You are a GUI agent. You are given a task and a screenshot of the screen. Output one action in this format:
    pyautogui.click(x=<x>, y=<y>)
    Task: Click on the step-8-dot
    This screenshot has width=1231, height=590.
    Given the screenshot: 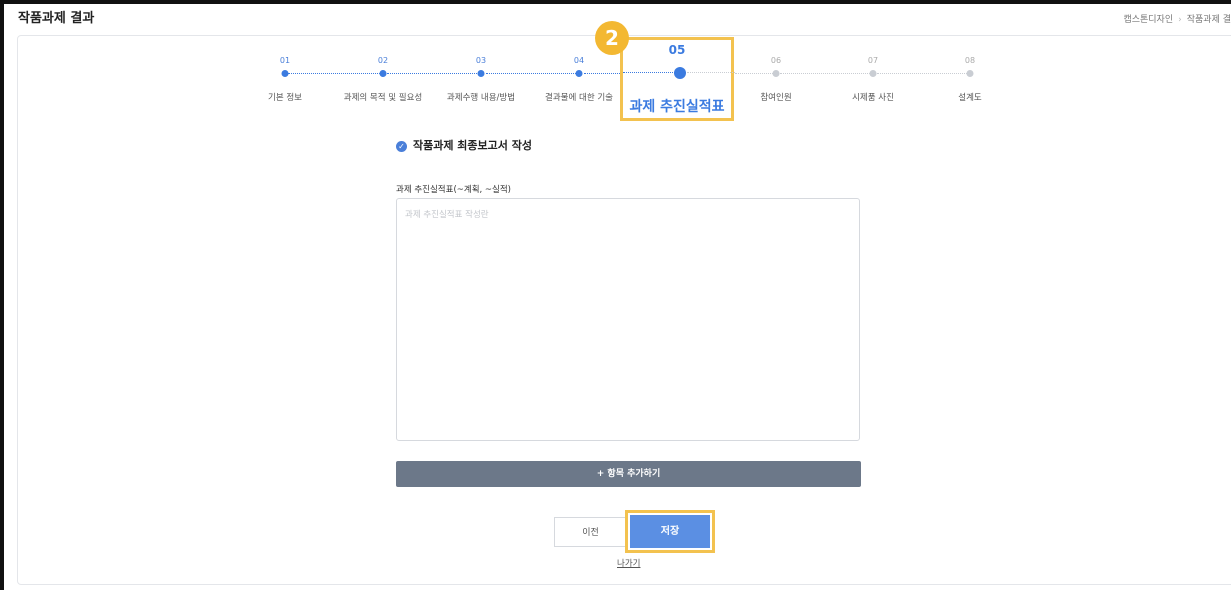 What is the action you would take?
    pyautogui.click(x=970, y=73)
    